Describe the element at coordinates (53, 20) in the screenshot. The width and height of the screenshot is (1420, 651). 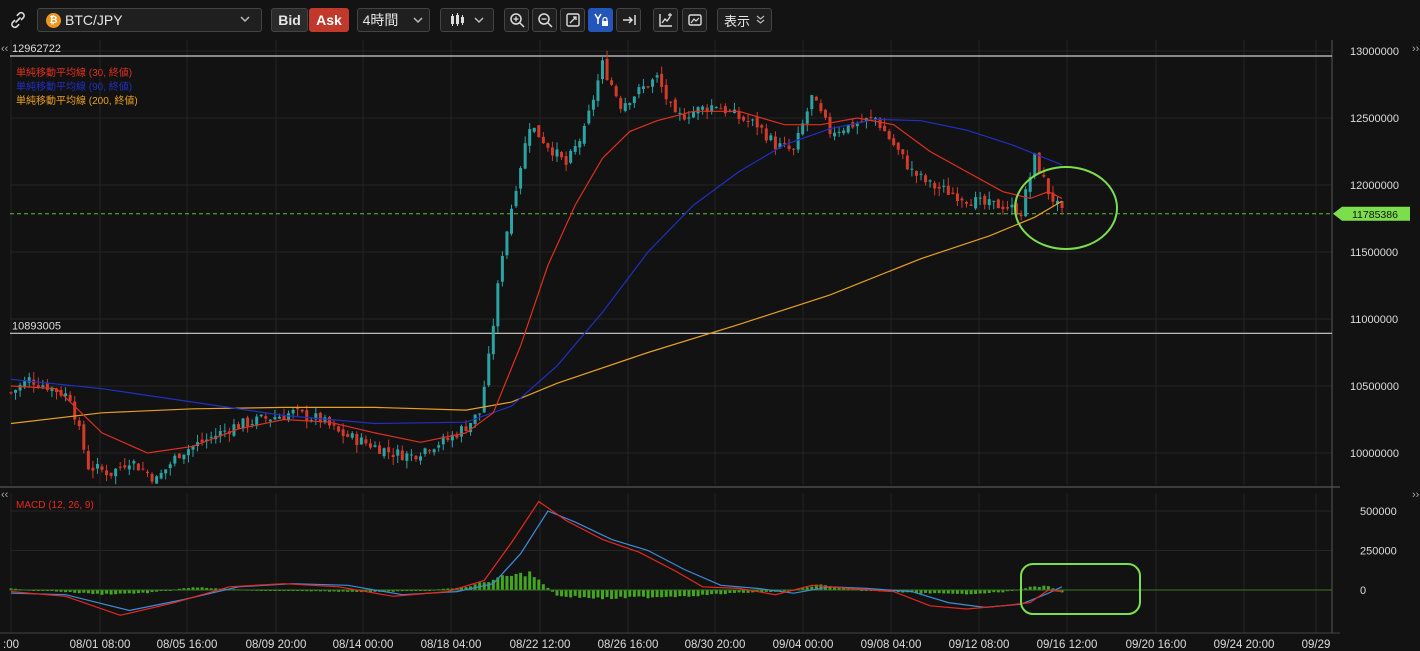
I see `bitcoin-icon: ₿` at that location.